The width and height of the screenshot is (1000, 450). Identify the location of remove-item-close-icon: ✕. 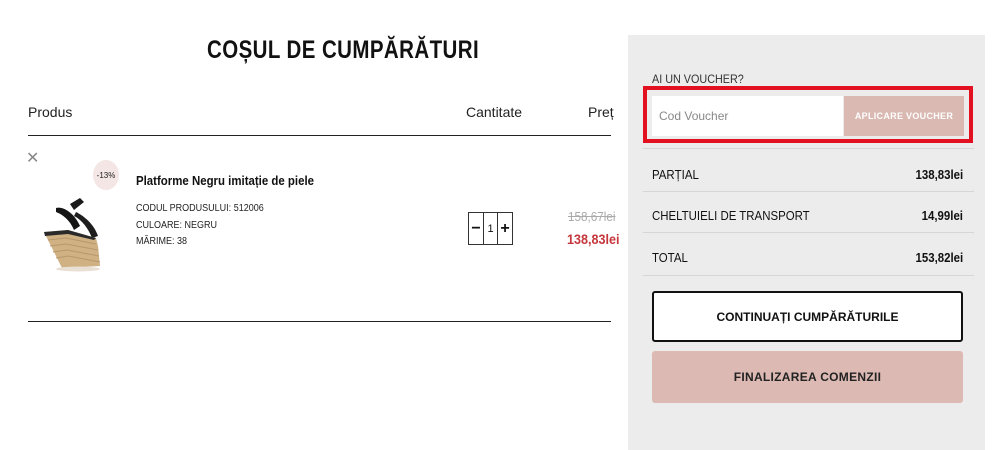
(32, 158).